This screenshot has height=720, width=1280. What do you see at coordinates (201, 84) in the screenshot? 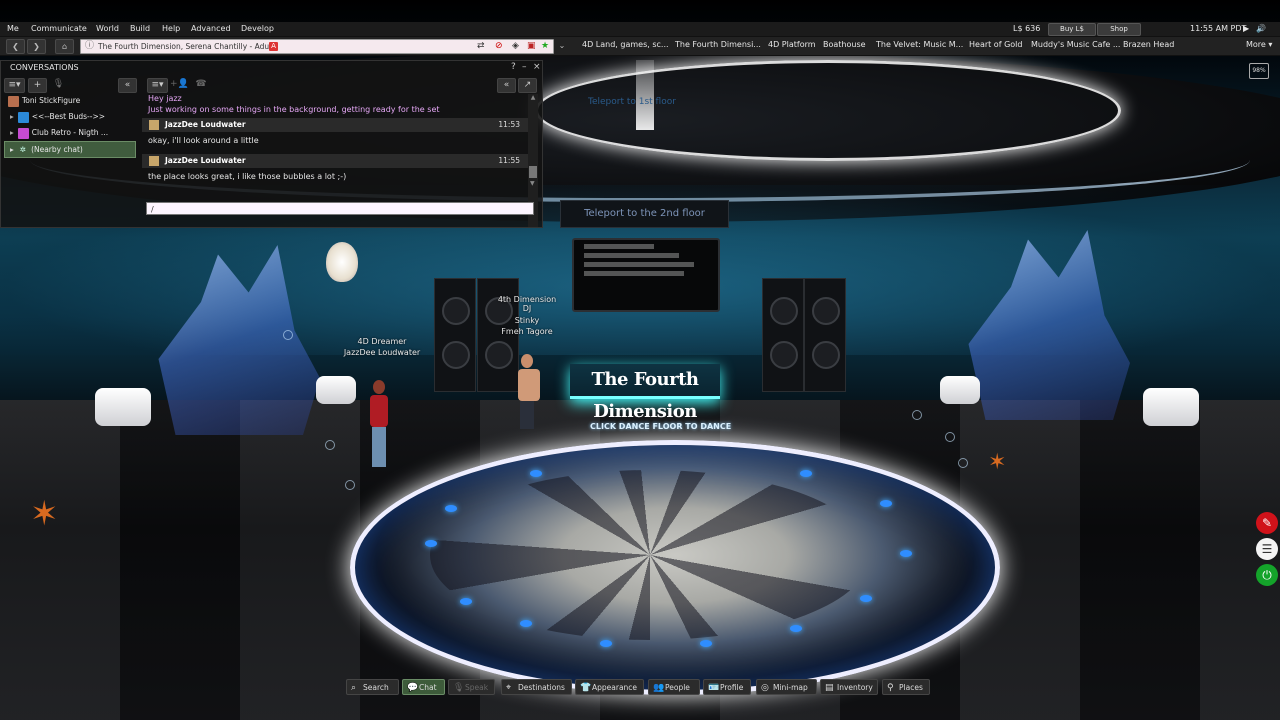
I see `call-icon: ☎` at bounding box center [201, 84].